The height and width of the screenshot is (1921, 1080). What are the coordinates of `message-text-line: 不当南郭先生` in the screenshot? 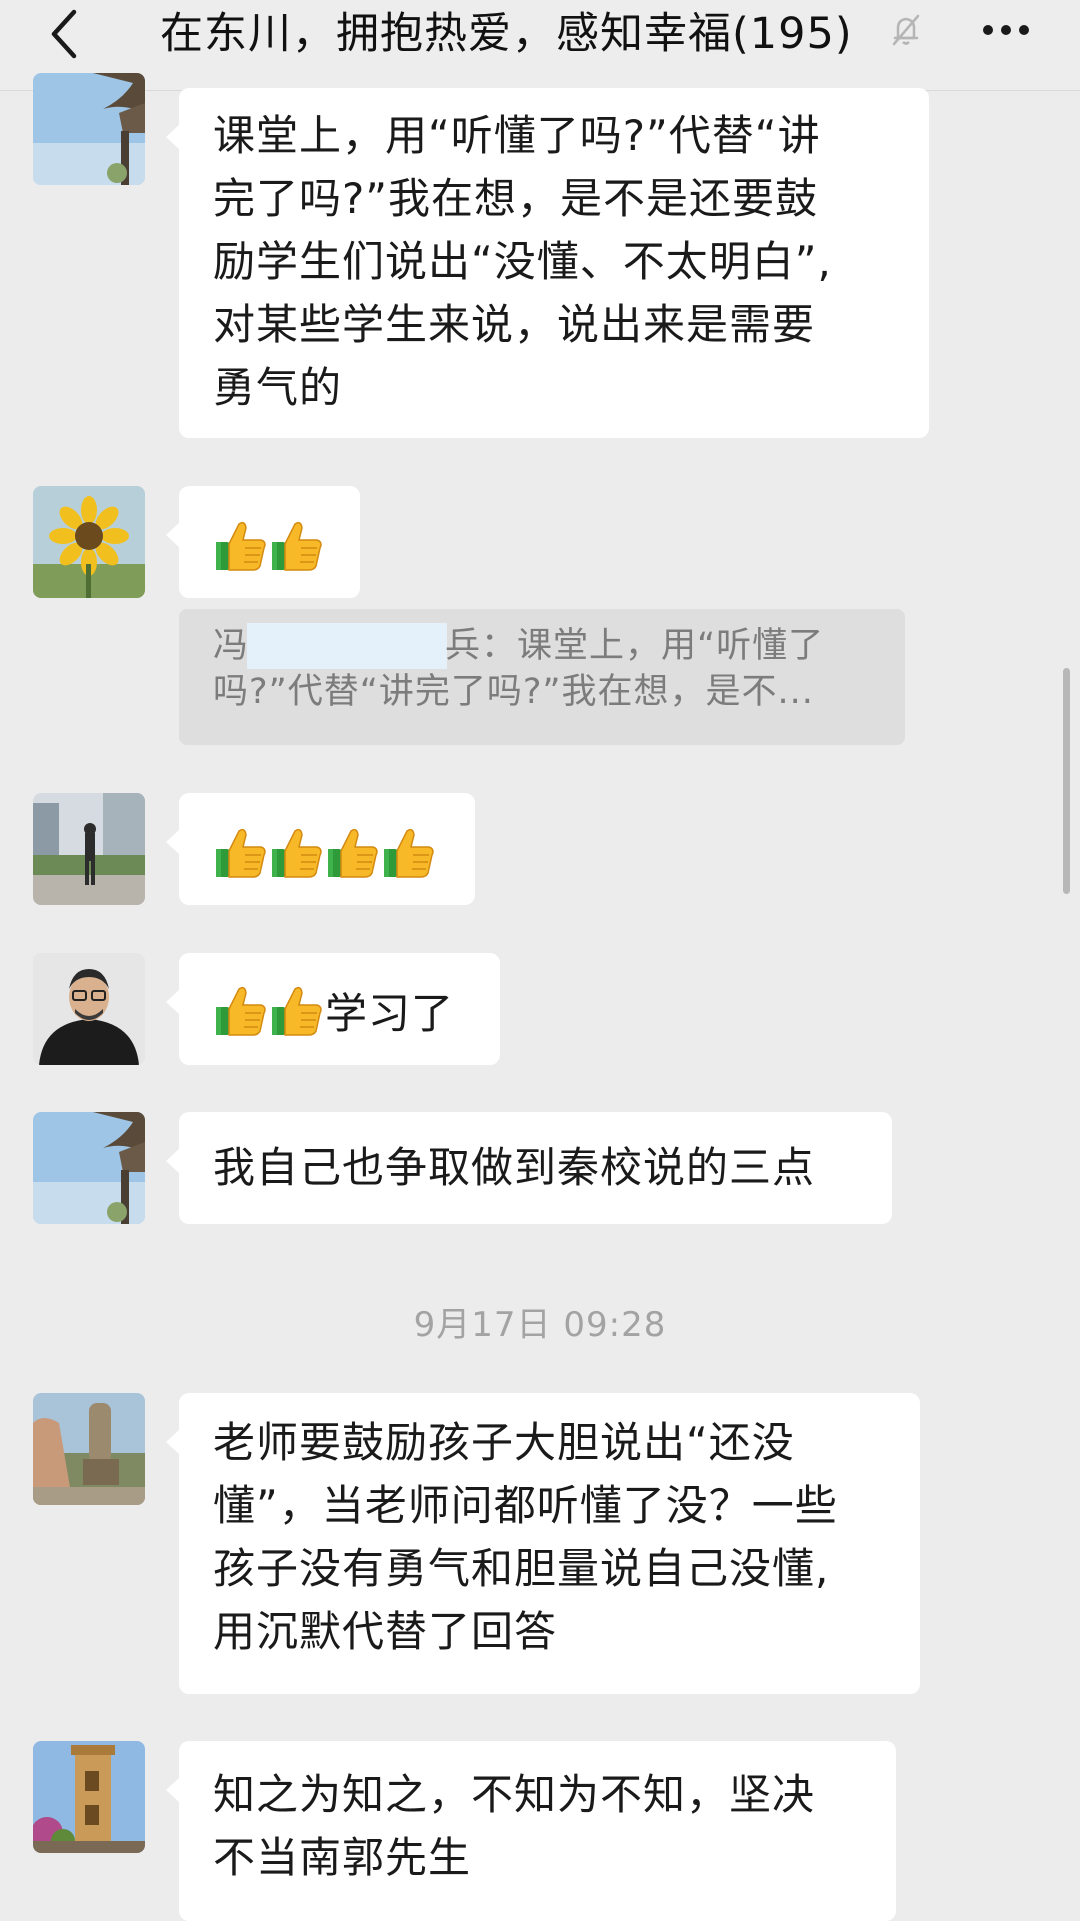 It's located at (342, 1857).